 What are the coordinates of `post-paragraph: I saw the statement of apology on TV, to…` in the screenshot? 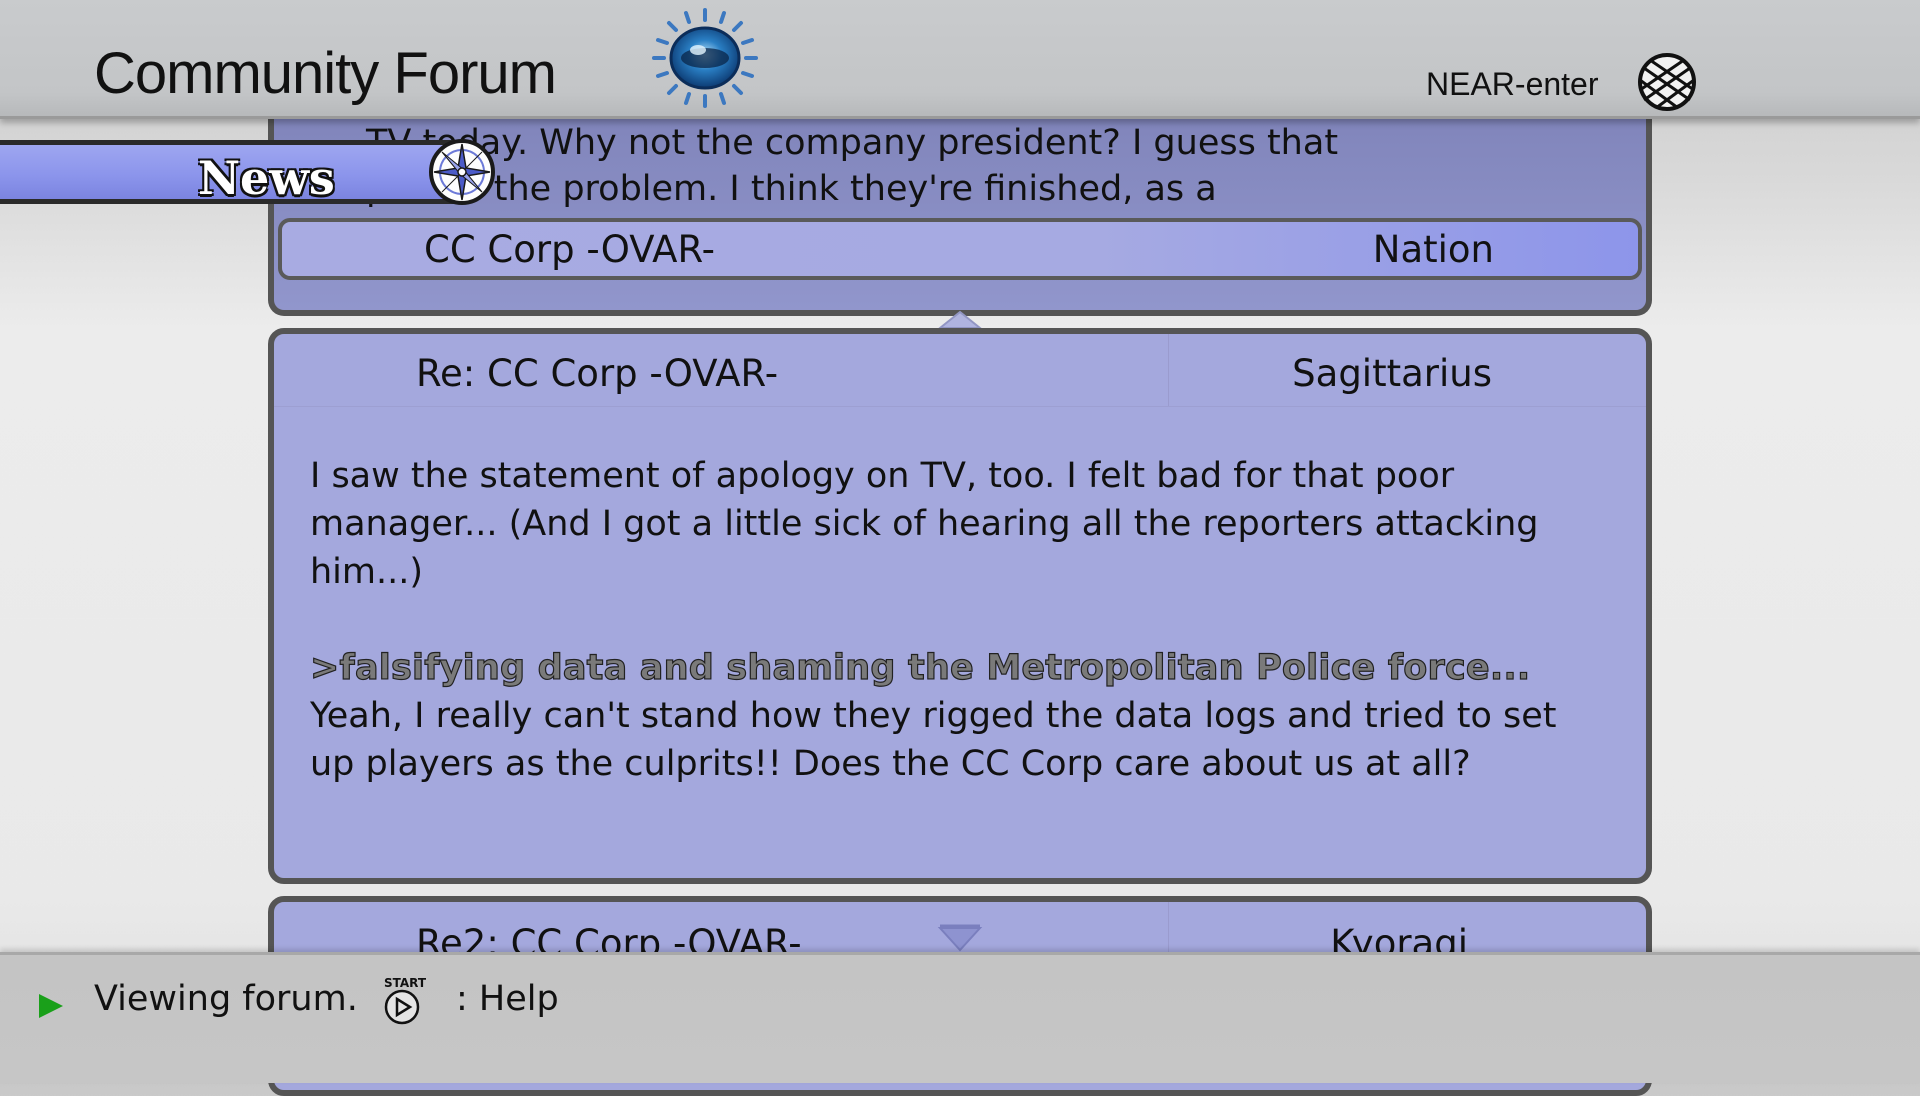 It's located at (924, 524).